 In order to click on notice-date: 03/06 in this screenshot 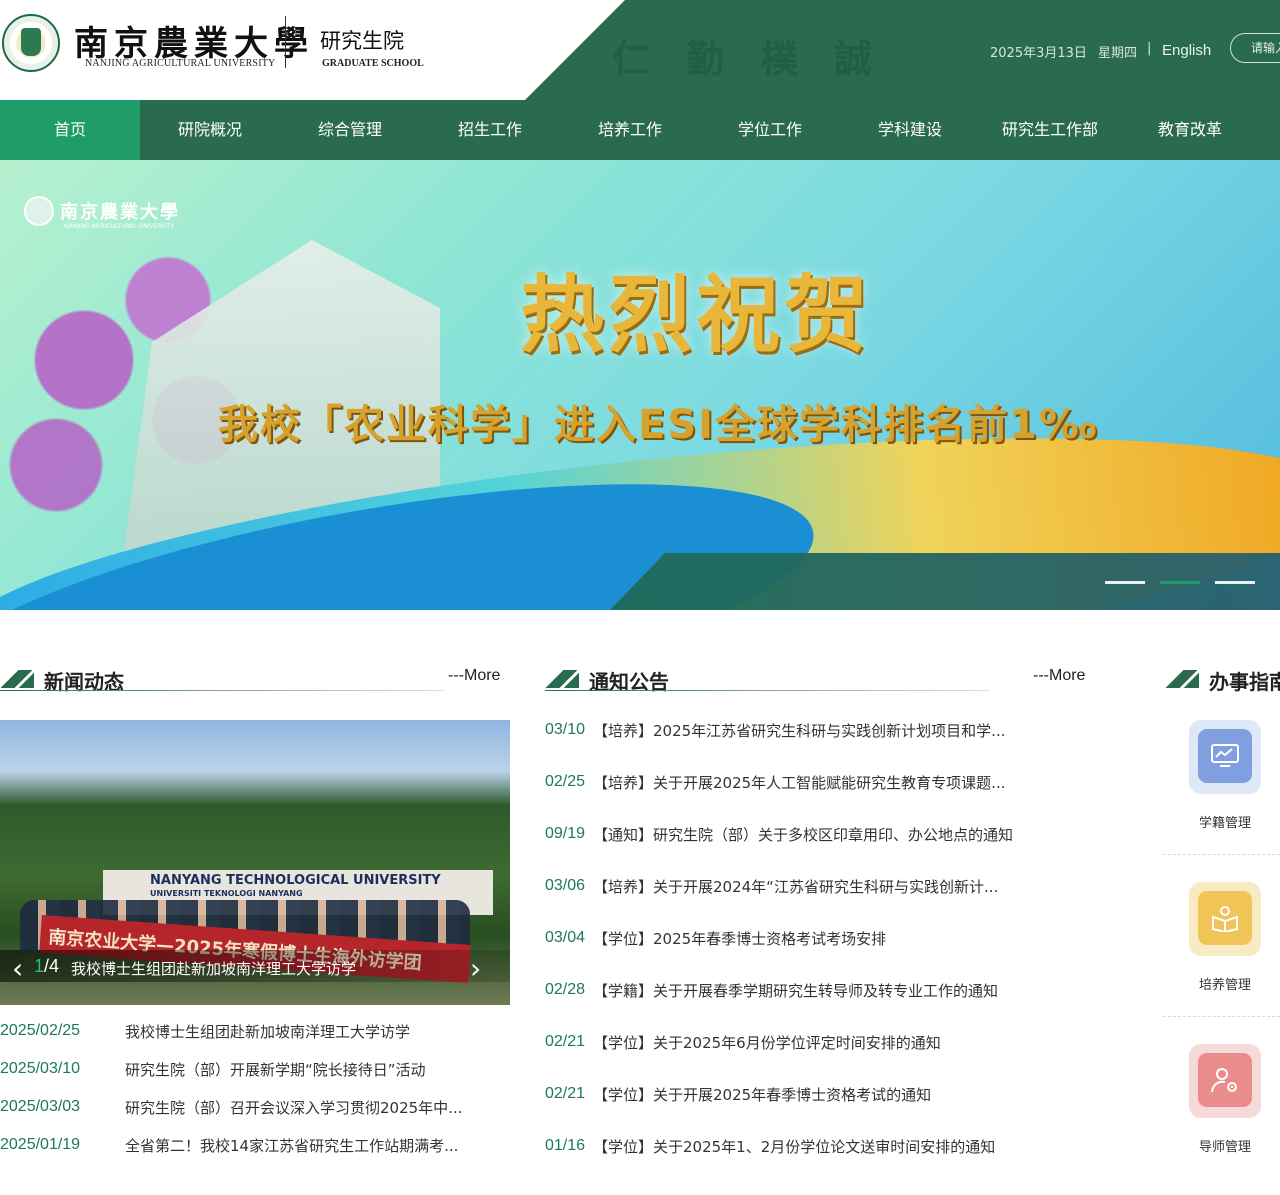, I will do `click(565, 885)`.